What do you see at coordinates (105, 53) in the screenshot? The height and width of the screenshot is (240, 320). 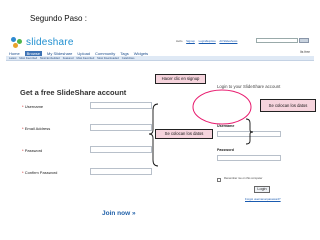 I see `nav-community: Community` at bounding box center [105, 53].